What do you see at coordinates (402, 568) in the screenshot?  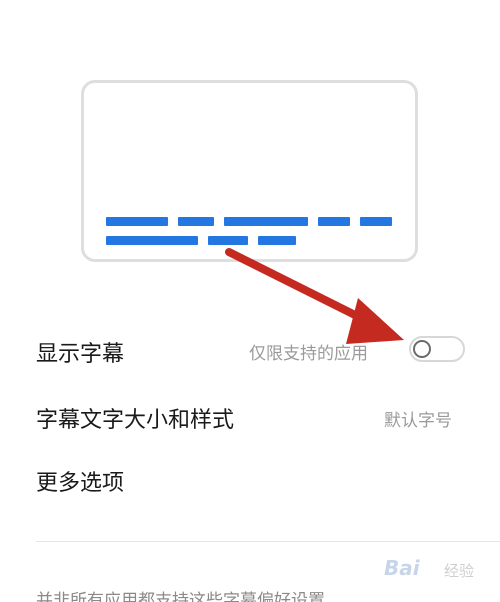 I see `watermark-brand: Bai` at bounding box center [402, 568].